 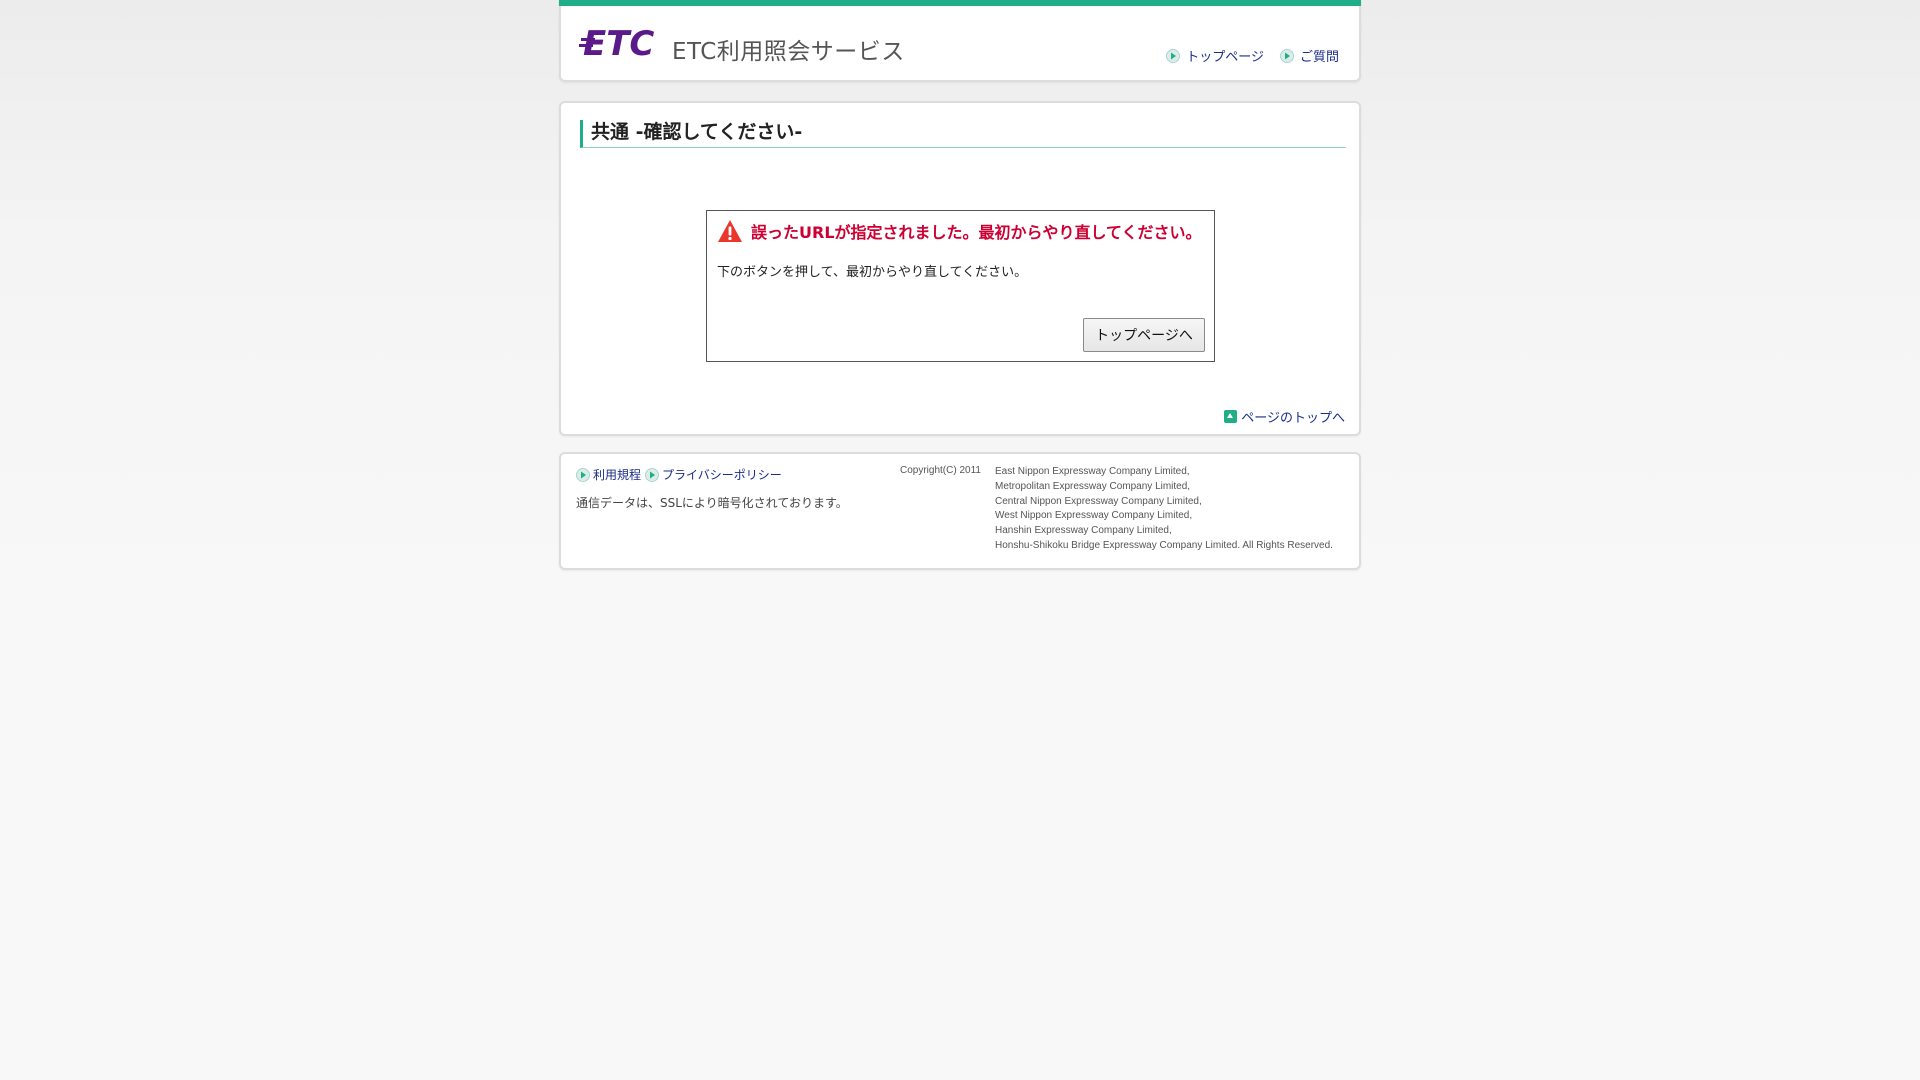 I want to click on nav-faq-label: ご質問, so click(x=1319, y=57).